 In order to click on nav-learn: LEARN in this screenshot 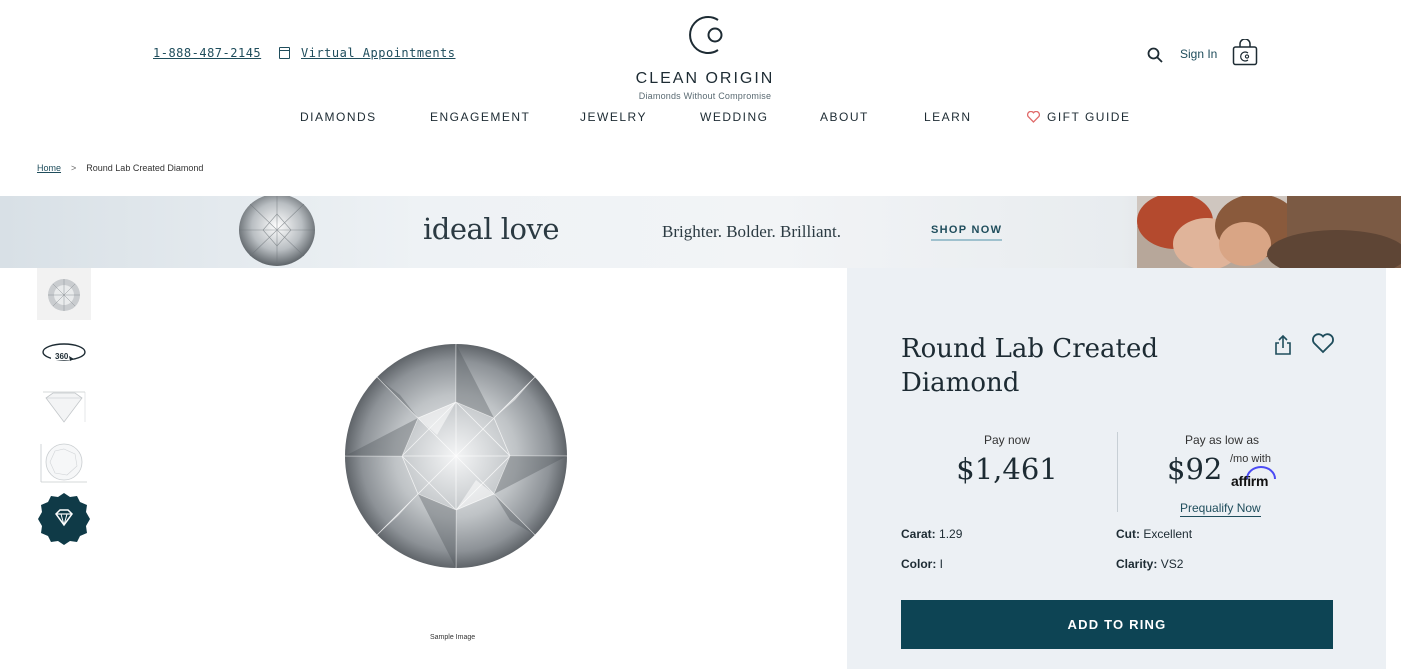, I will do `click(948, 117)`.